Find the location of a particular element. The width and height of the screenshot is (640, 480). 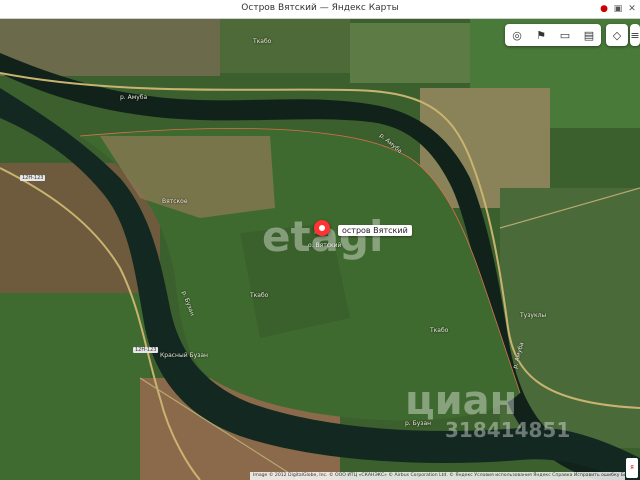

menu-icon: ≡ is located at coordinates (635, 35).